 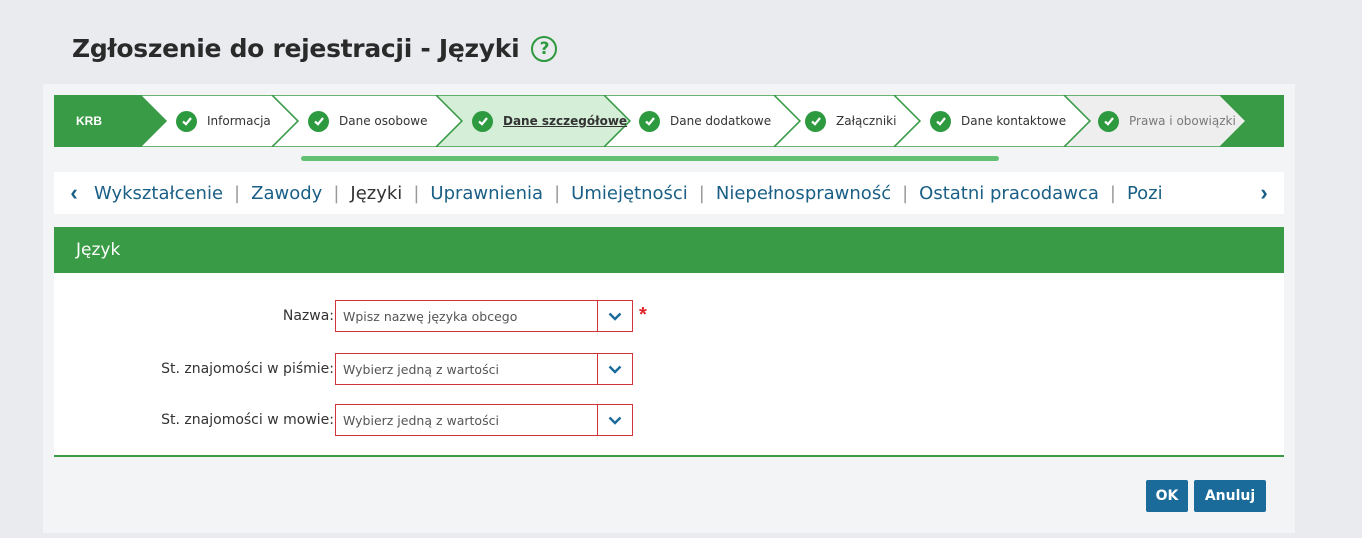 I want to click on field-label: St. znajomości w piśmie:, so click(x=247, y=369).